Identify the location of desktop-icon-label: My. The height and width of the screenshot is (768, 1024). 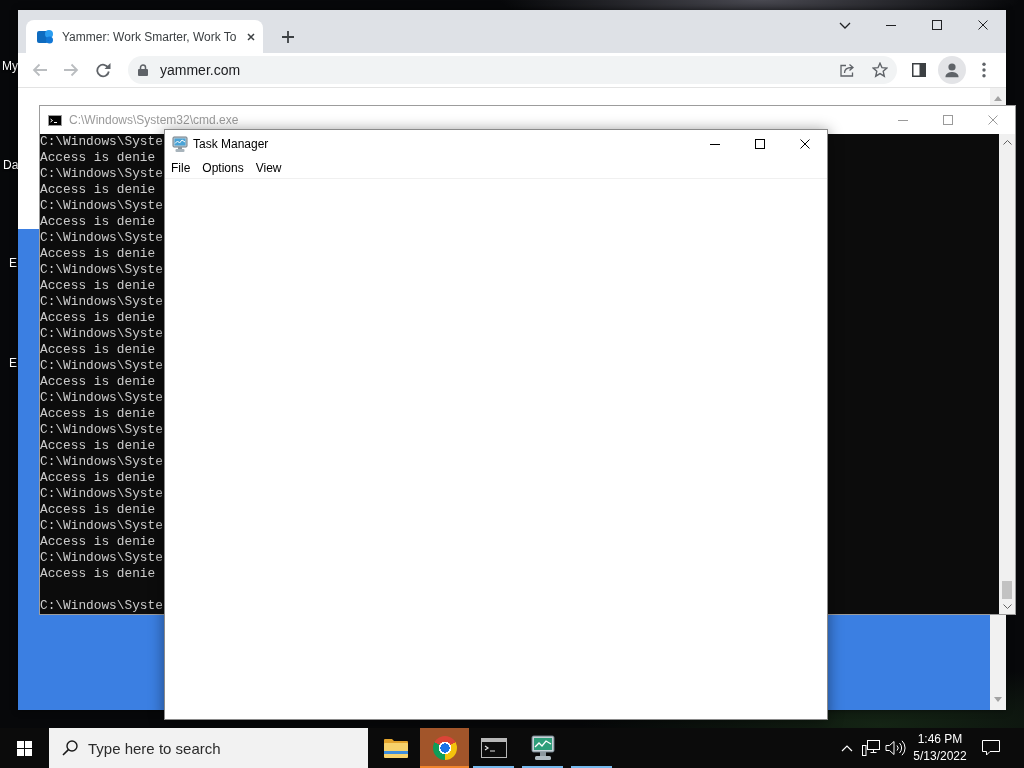
(10, 66).